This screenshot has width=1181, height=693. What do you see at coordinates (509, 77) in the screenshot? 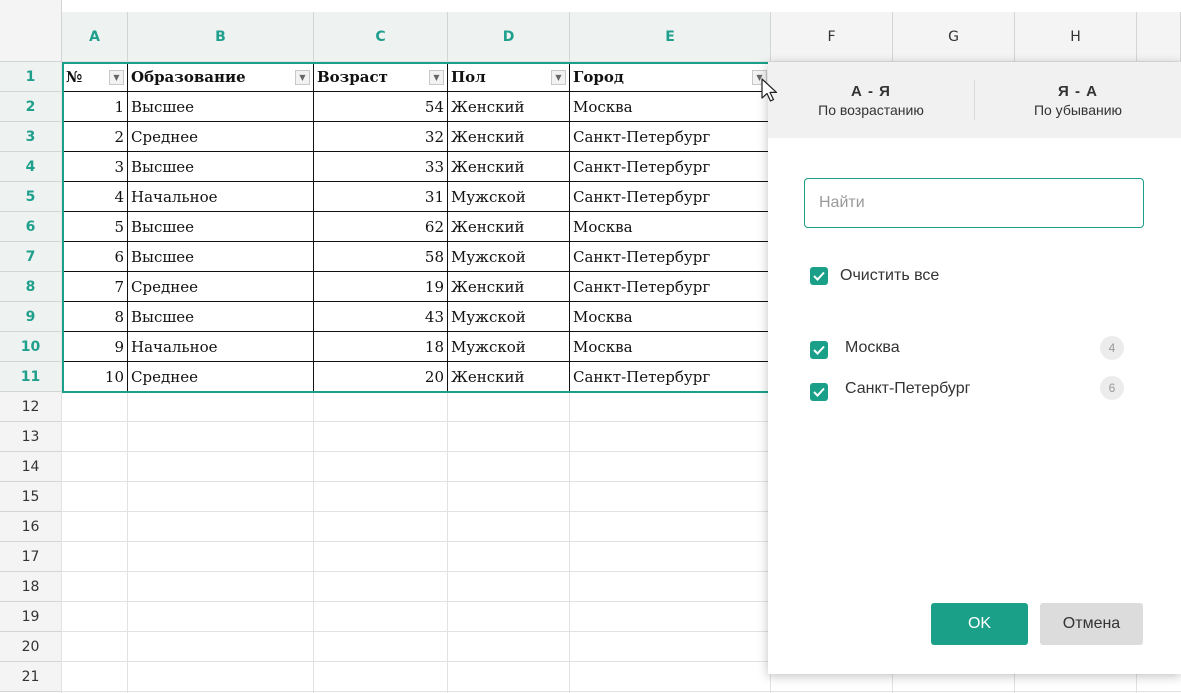
I see `table-header-cell: Пол ▼` at bounding box center [509, 77].